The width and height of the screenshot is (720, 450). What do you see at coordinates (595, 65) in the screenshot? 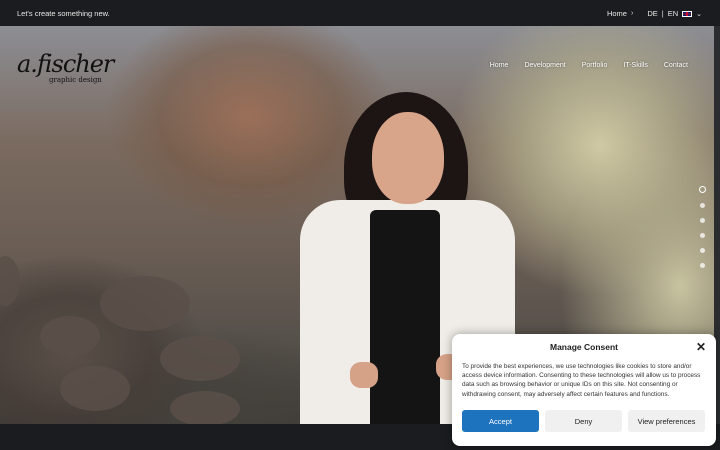
I see `nav-item-portfolio: Portfolio` at bounding box center [595, 65].